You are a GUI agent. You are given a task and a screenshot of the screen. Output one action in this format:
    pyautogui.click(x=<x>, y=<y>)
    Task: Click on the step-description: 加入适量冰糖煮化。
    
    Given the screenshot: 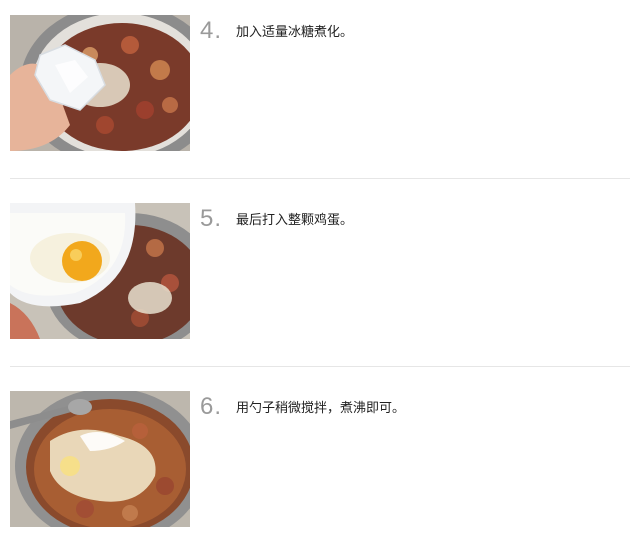 What is the action you would take?
    pyautogui.click(x=295, y=32)
    